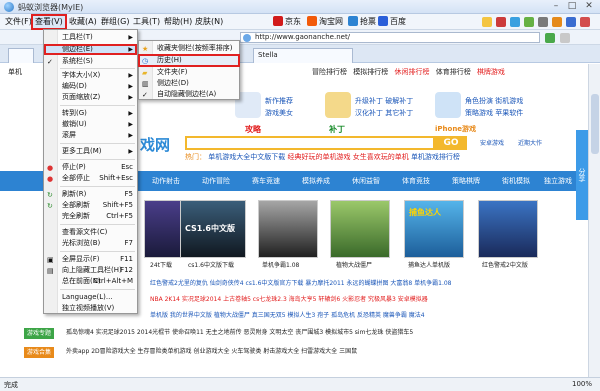 This screenshot has width=600, height=391. What do you see at coordinates (83, 22) in the screenshot?
I see `menu-favorites: 收藏(A)` at bounding box center [83, 22].